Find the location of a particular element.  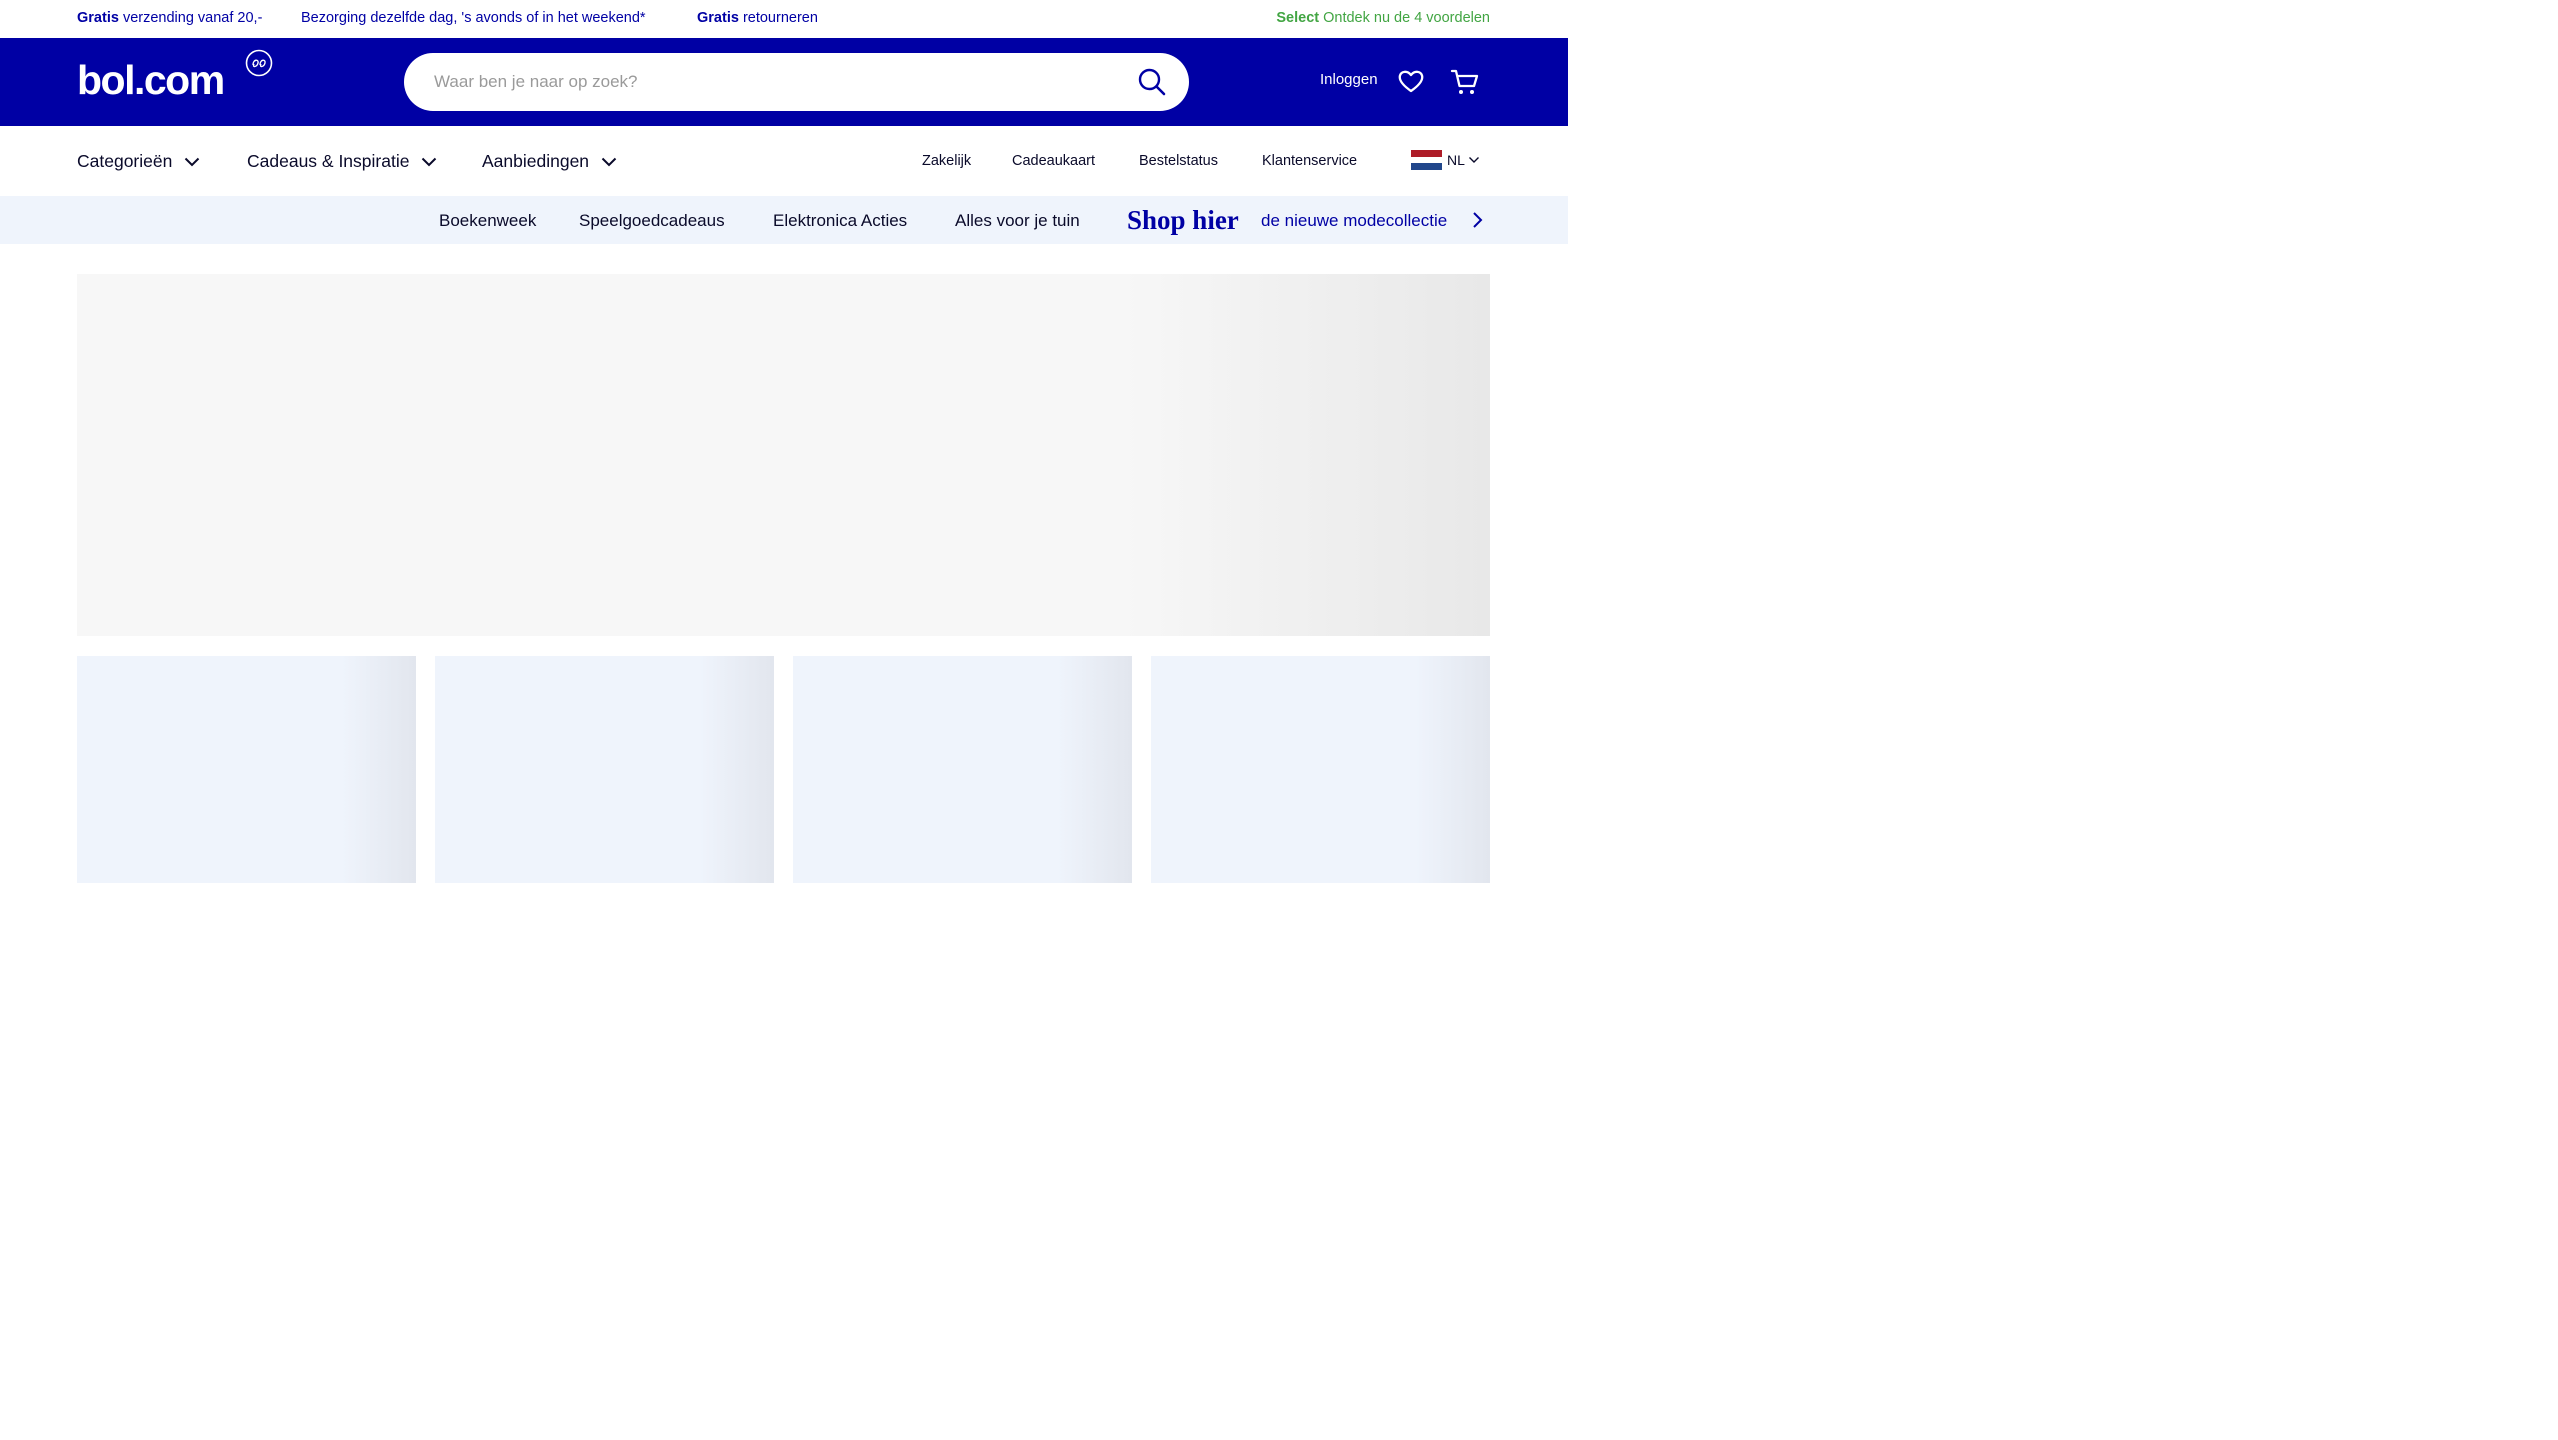

campaign-link-electronics-deals: Elektronica Acties is located at coordinates (840, 221).